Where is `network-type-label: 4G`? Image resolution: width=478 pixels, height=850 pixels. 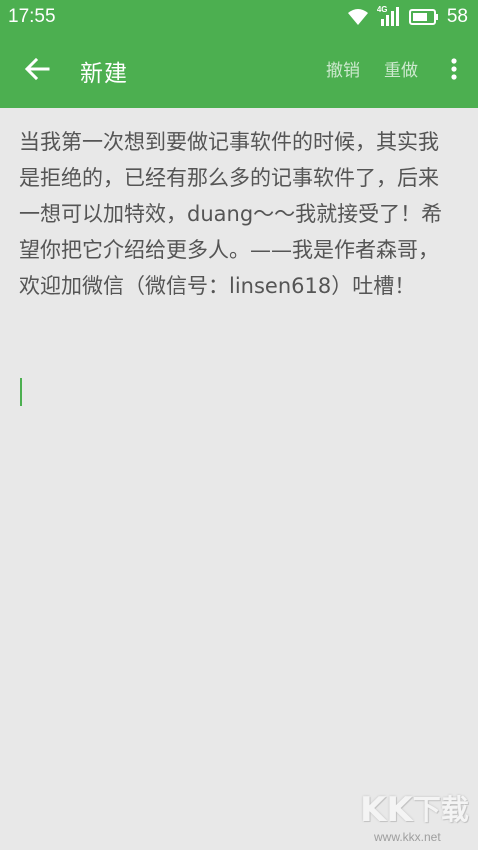 network-type-label: 4G is located at coordinates (382, 9).